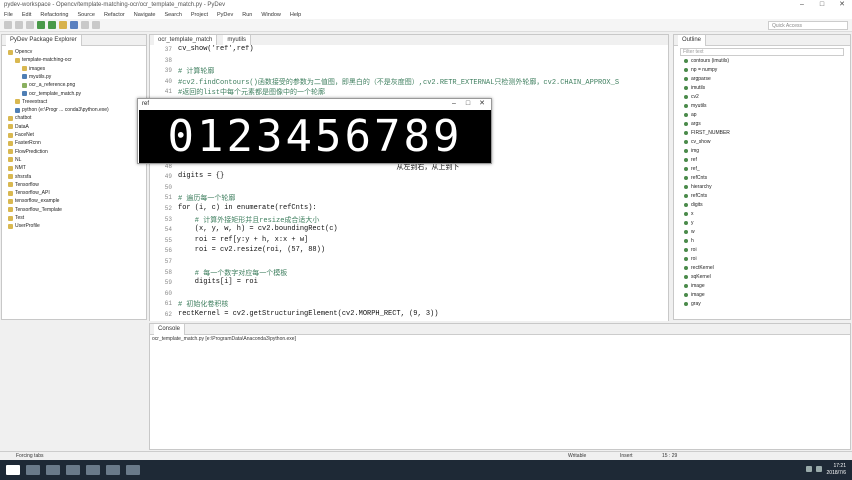 Image resolution: width=852 pixels, height=480 pixels. I want to click on outline-item: y, so click(689, 223).